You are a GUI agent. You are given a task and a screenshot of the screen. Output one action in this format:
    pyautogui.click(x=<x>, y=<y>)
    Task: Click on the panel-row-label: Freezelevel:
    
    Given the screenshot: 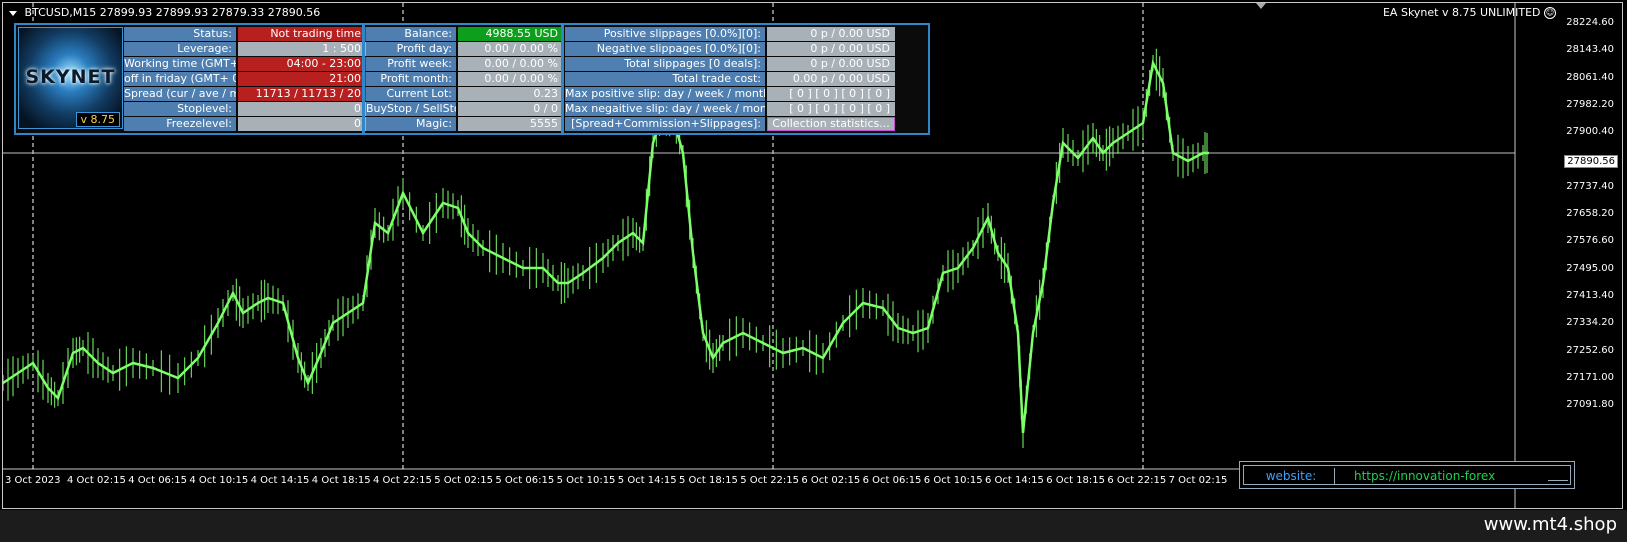 What is the action you would take?
    pyautogui.click(x=180, y=124)
    